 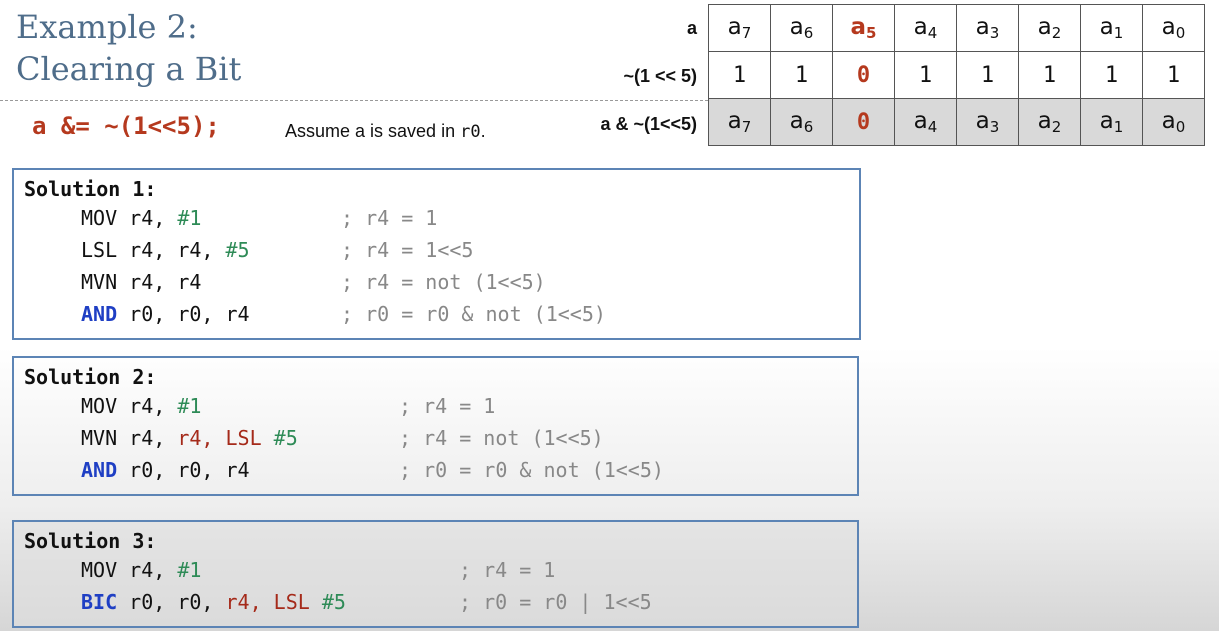 I want to click on assumption-period: ., so click(x=483, y=131).